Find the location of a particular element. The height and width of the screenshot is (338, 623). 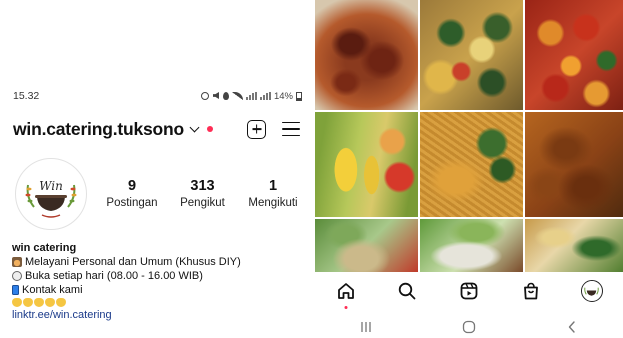

stat-followers: 313 Pengikut is located at coordinates (203, 193).